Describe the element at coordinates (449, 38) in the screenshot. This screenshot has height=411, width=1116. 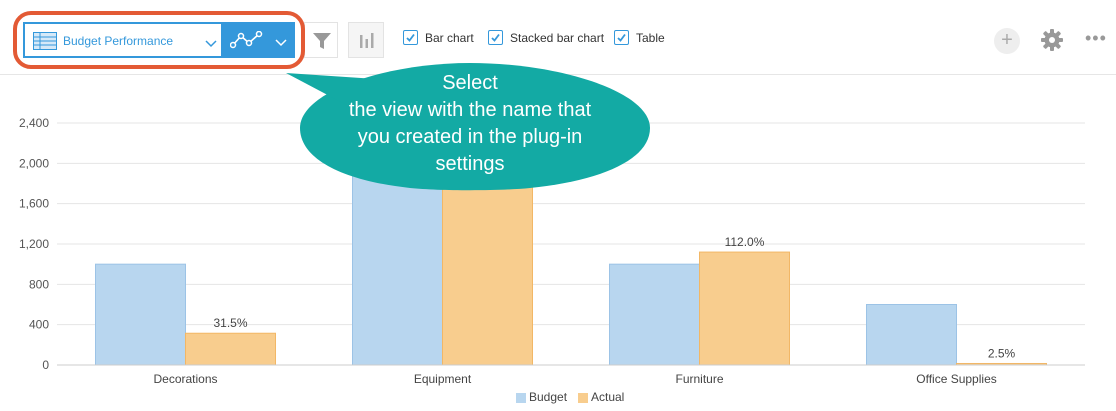
I see `checkbox-label: Bar chart` at that location.